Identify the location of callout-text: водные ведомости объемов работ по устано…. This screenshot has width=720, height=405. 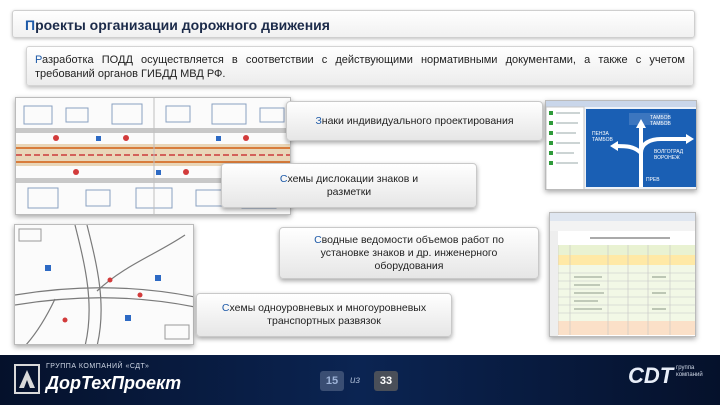
(412, 252).